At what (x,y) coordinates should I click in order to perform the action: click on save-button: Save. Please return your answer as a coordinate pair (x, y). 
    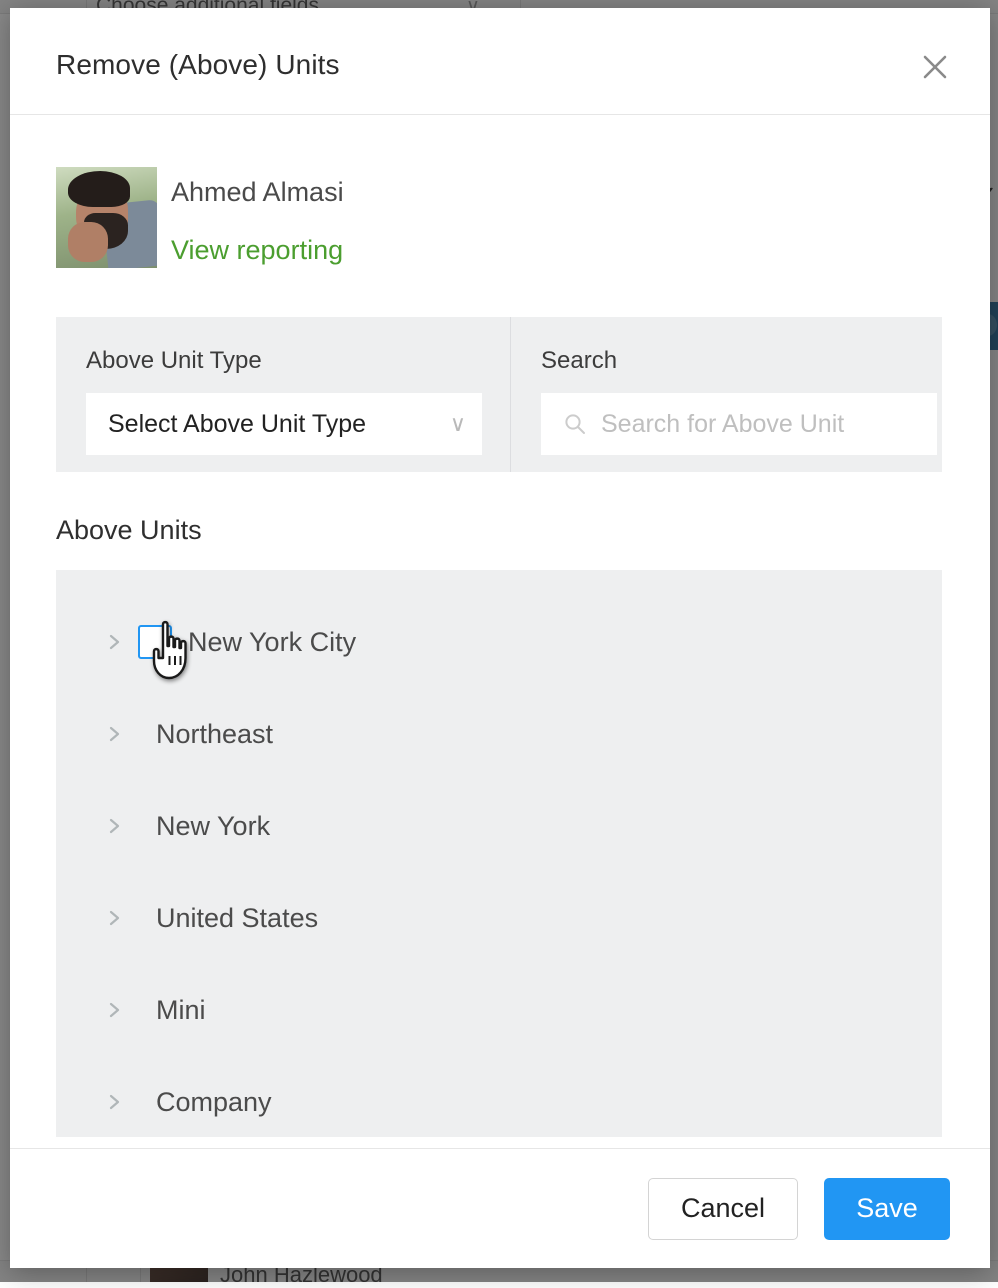
    Looking at the image, I should click on (887, 1209).